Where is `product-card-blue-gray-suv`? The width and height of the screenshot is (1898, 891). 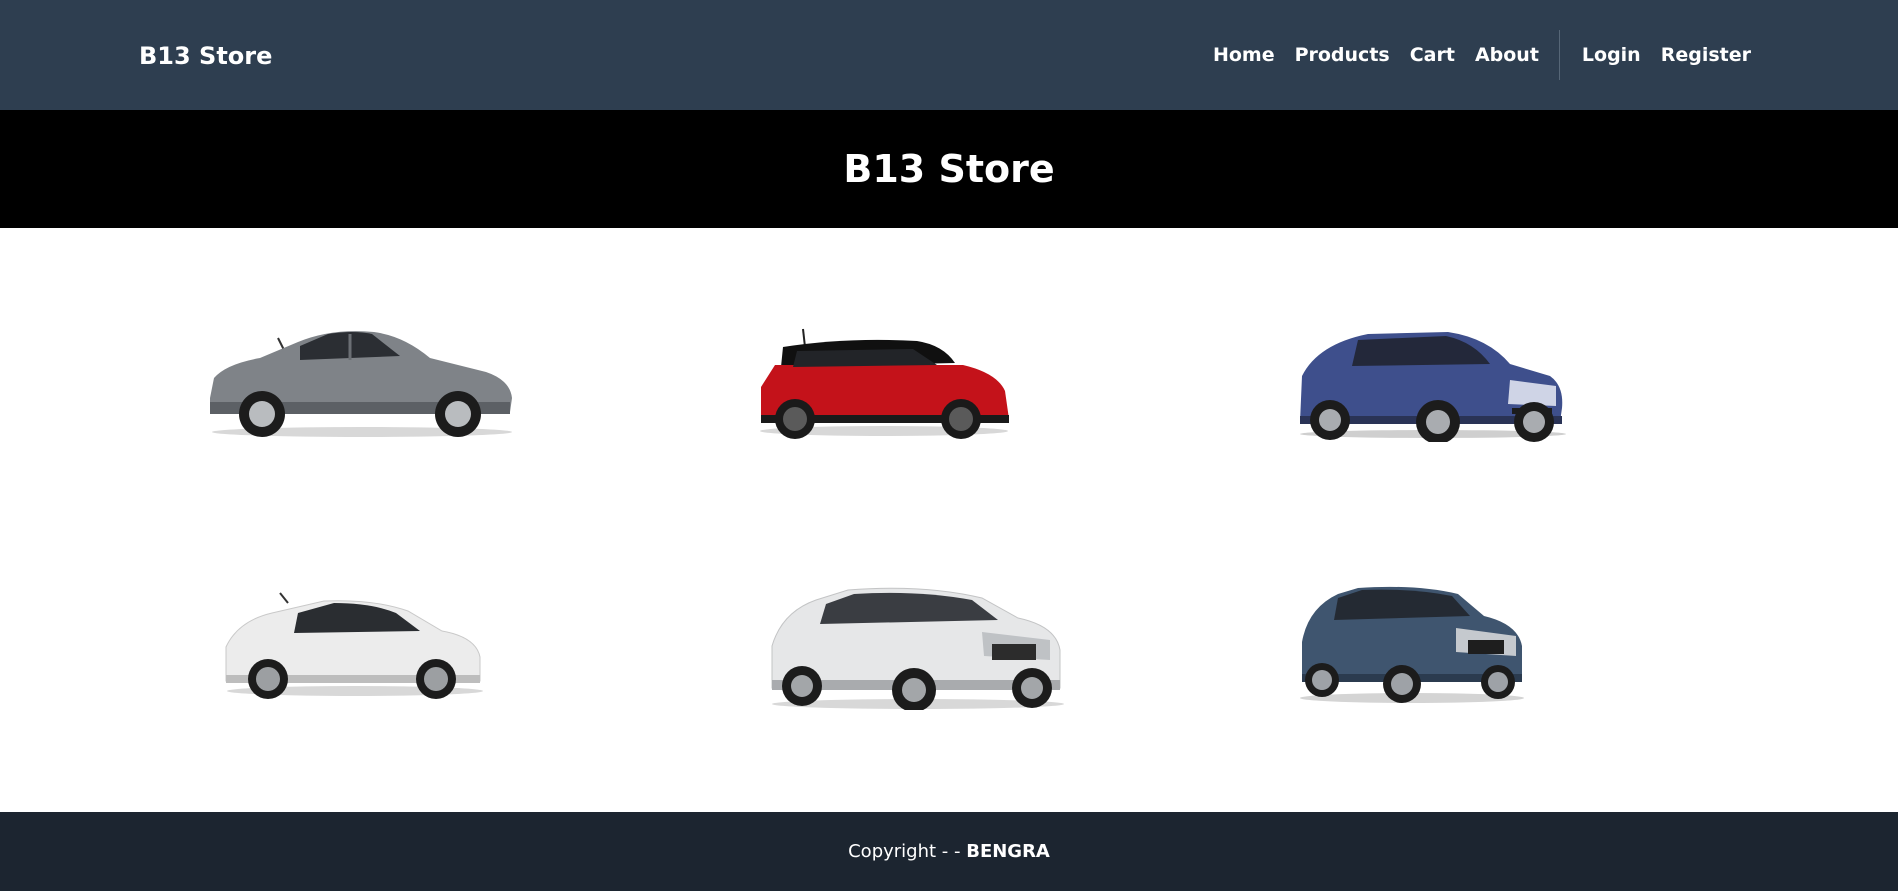
product-card-blue-gray-suv is located at coordinates (1412, 644).